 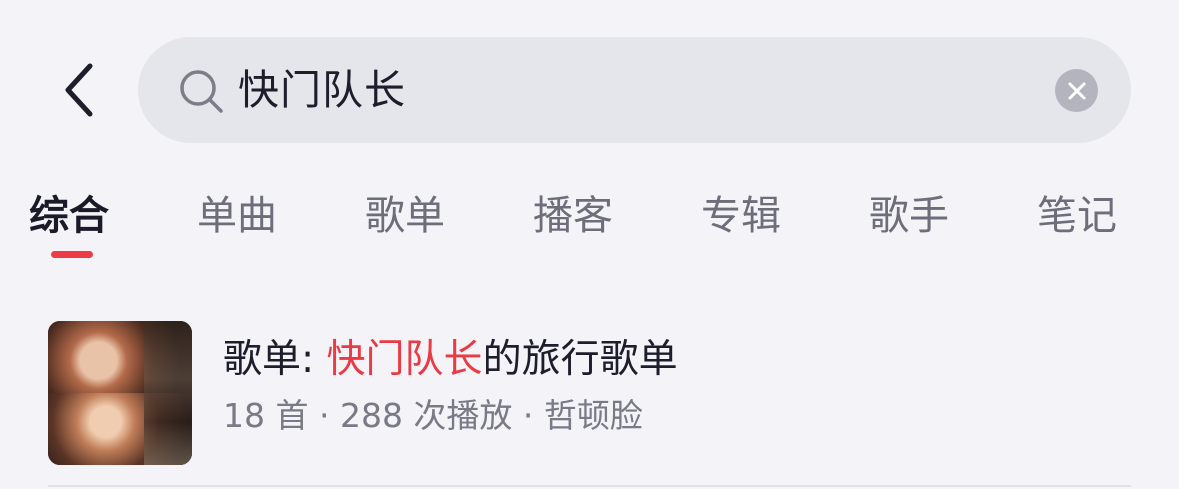 I want to click on playlist-meta: 18 首 · 288 次播放 · 哲顿脸, so click(x=433, y=415).